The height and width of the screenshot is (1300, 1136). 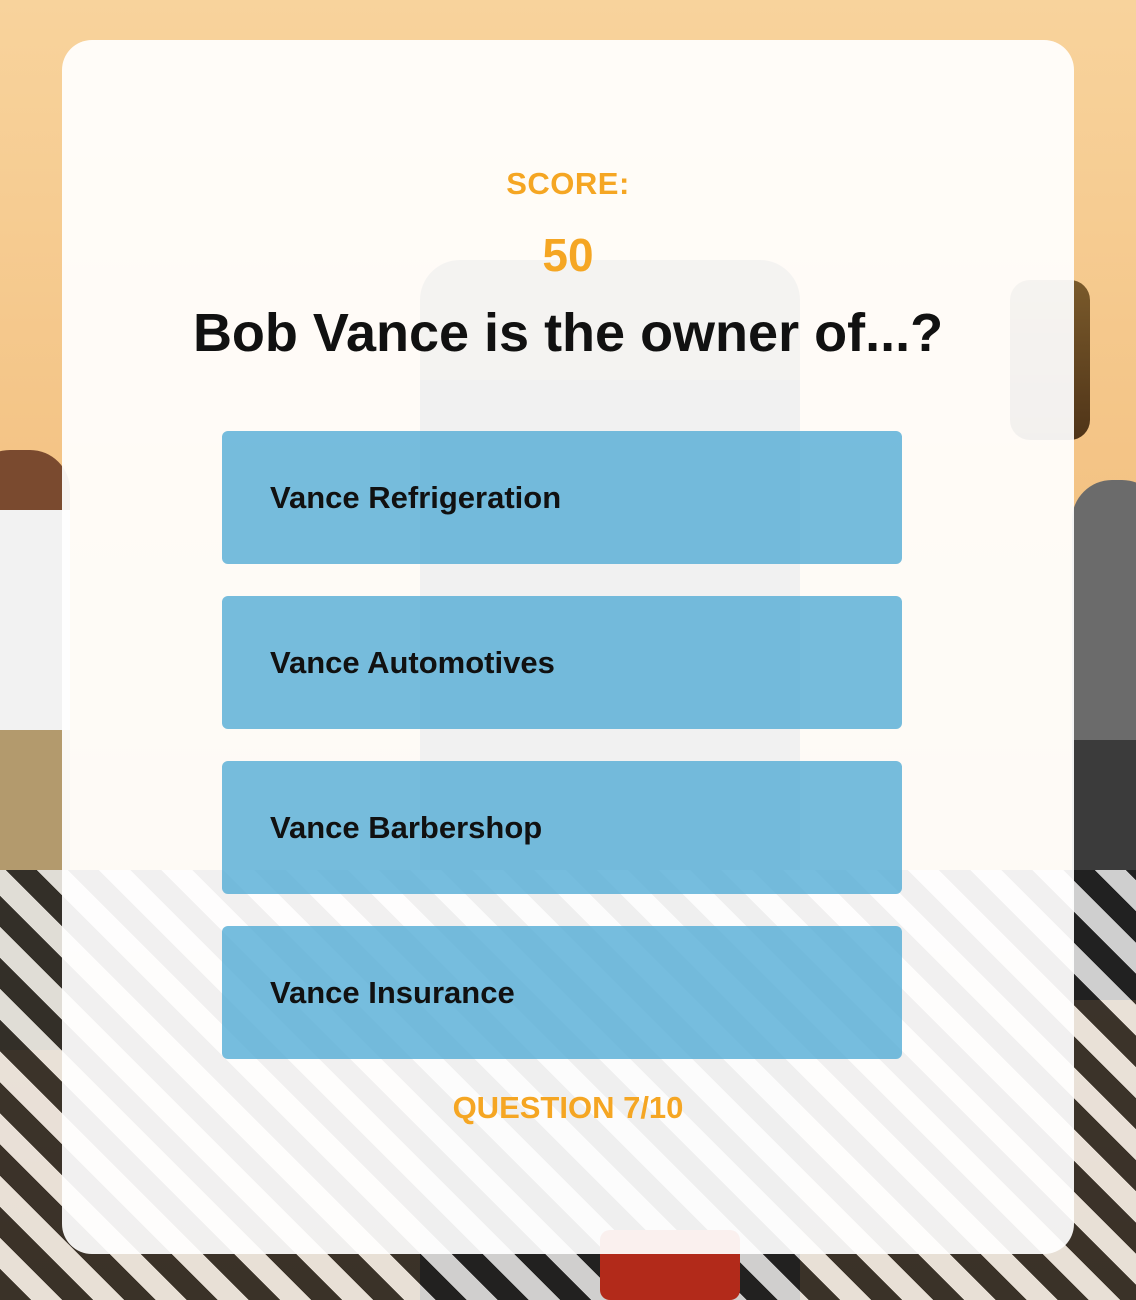 What do you see at coordinates (568, 183) in the screenshot?
I see `score-label: SCORE:` at bounding box center [568, 183].